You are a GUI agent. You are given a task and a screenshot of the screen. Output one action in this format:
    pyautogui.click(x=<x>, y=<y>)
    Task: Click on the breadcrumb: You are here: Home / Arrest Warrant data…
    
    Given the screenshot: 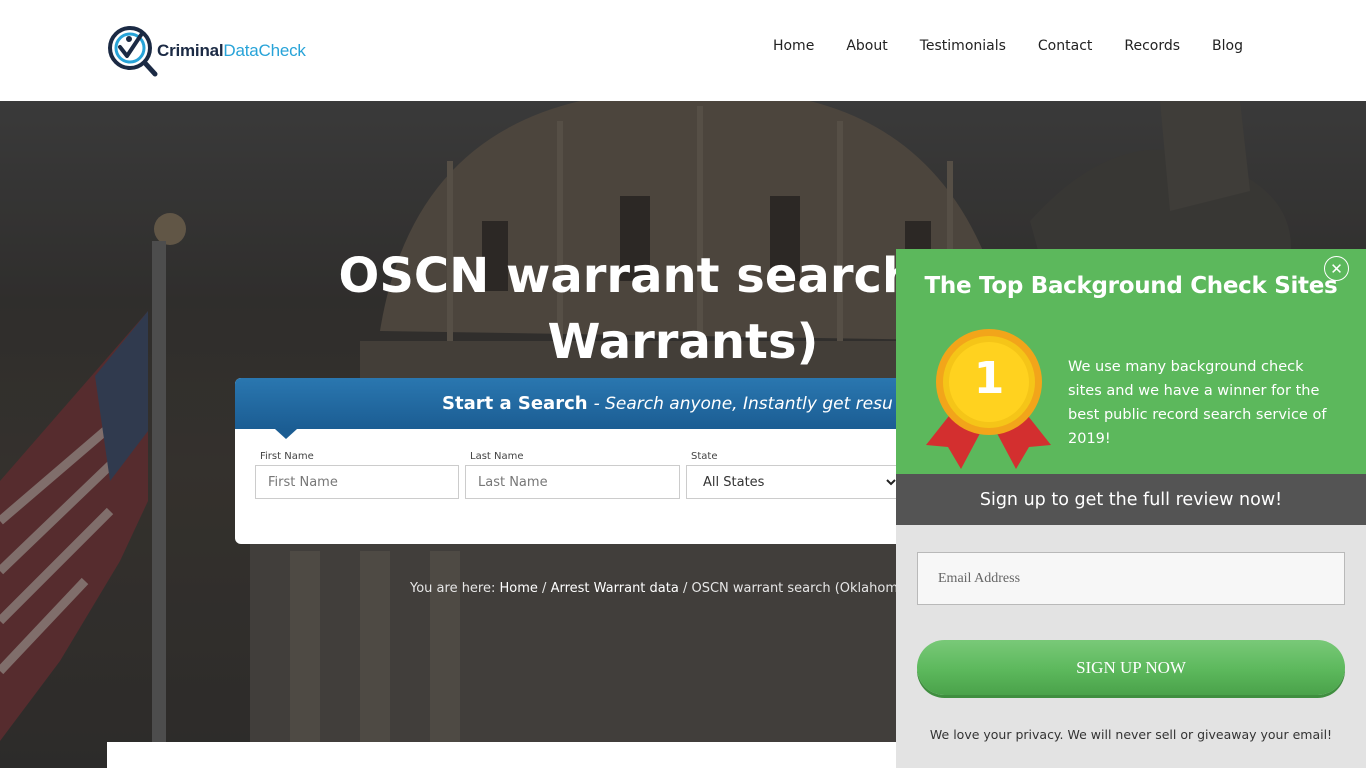 What is the action you would take?
    pyautogui.click(x=666, y=588)
    